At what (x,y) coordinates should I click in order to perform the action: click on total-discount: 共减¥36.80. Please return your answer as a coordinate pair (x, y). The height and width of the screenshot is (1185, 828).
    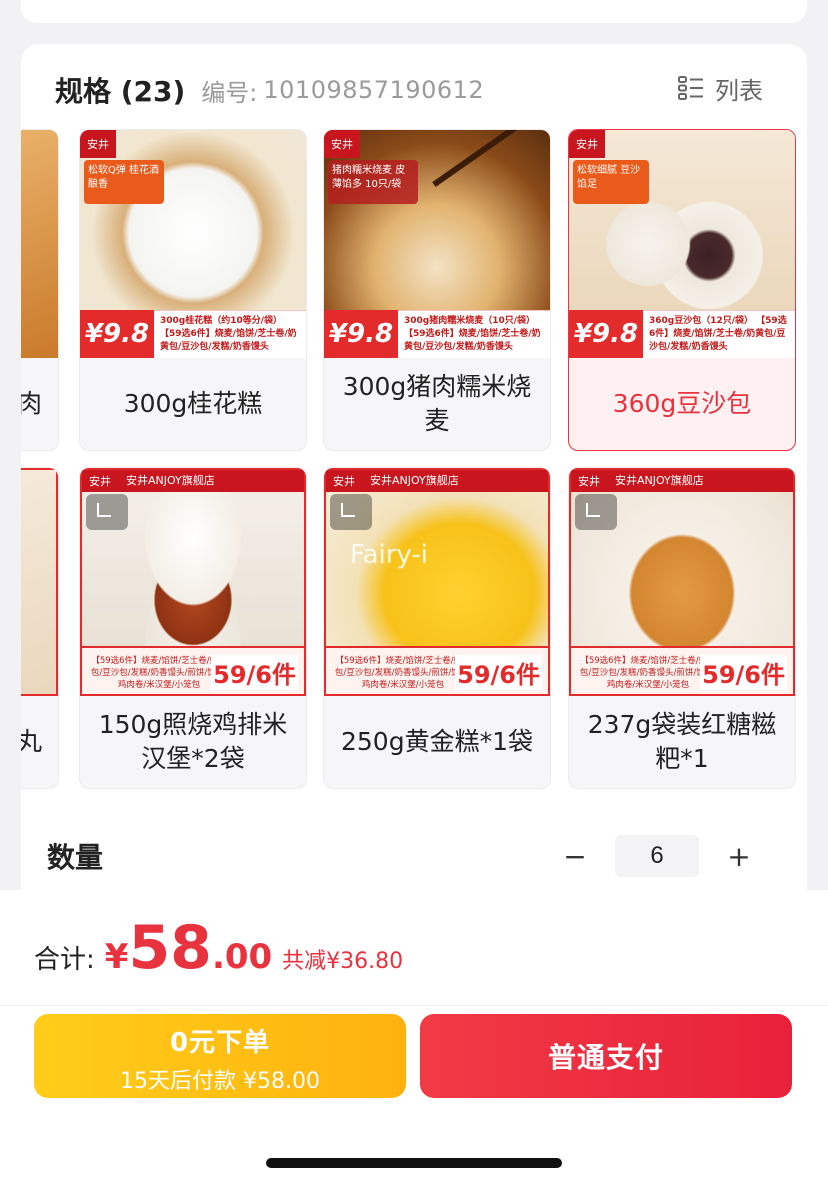
    Looking at the image, I should click on (343, 961).